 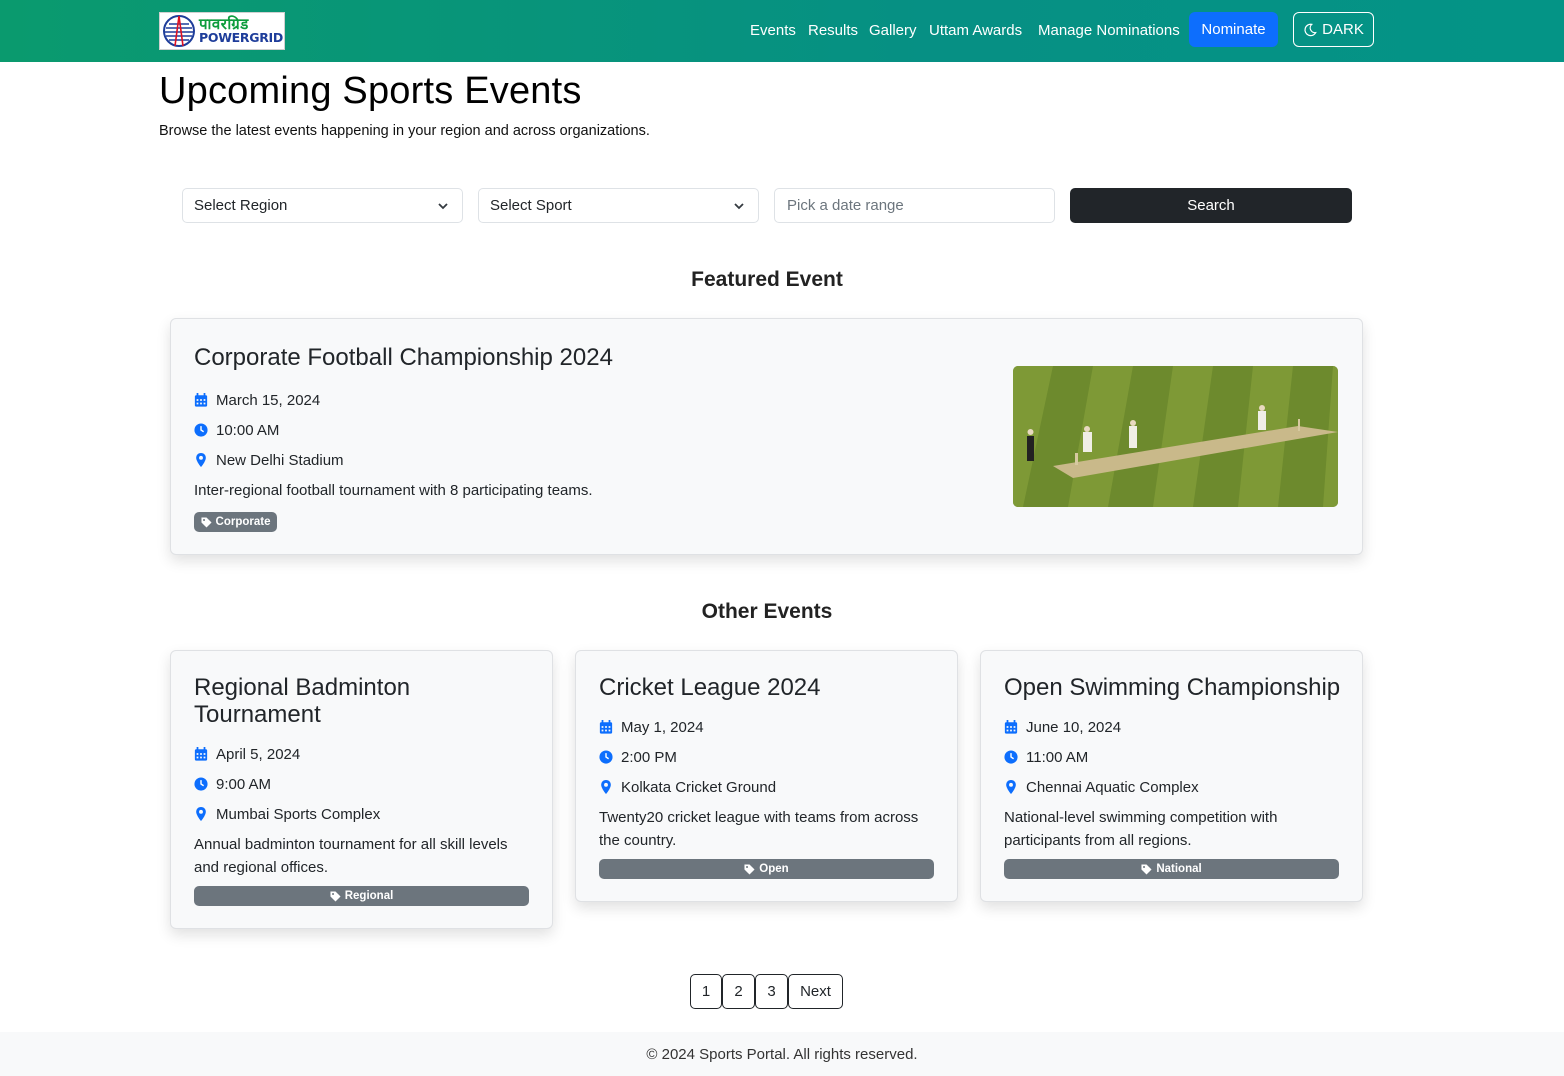 What do you see at coordinates (774, 869) in the screenshot?
I see `event-badge-label: Open` at bounding box center [774, 869].